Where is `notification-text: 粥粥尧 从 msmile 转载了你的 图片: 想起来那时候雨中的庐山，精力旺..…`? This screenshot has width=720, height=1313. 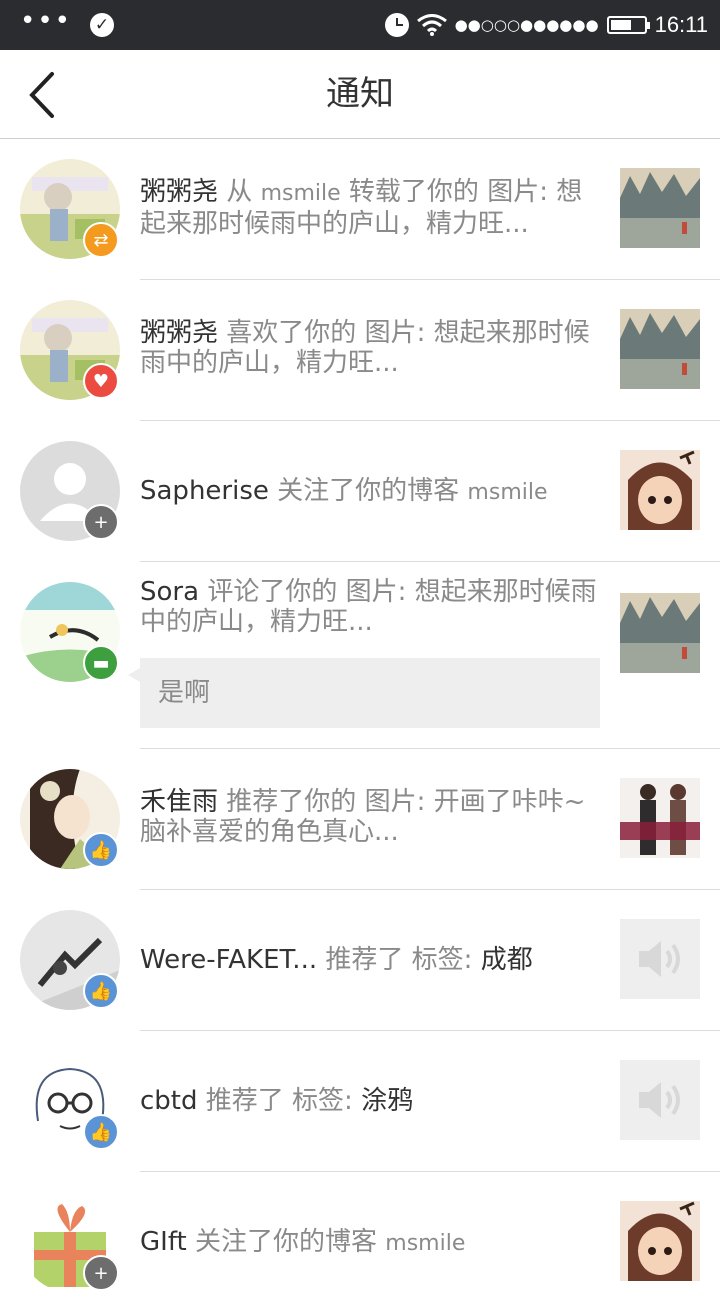
notification-text: 粥粥尧 从 msmile 转载了你的 图片: 想起来那时候雨中的庐山，精力旺..… is located at coordinates (361, 208).